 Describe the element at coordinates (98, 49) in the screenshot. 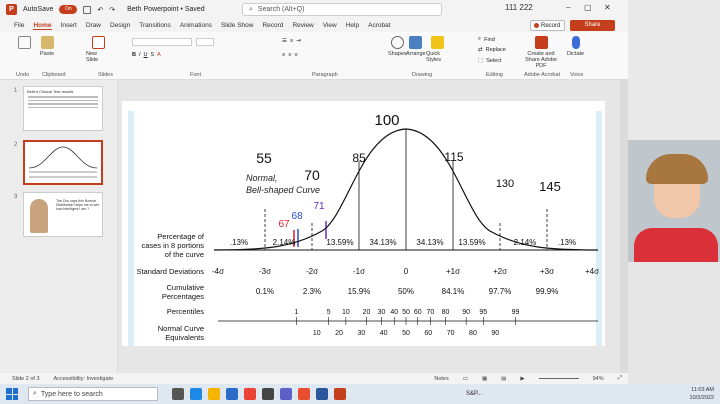

I see `new-slide-button: New Slide` at that location.